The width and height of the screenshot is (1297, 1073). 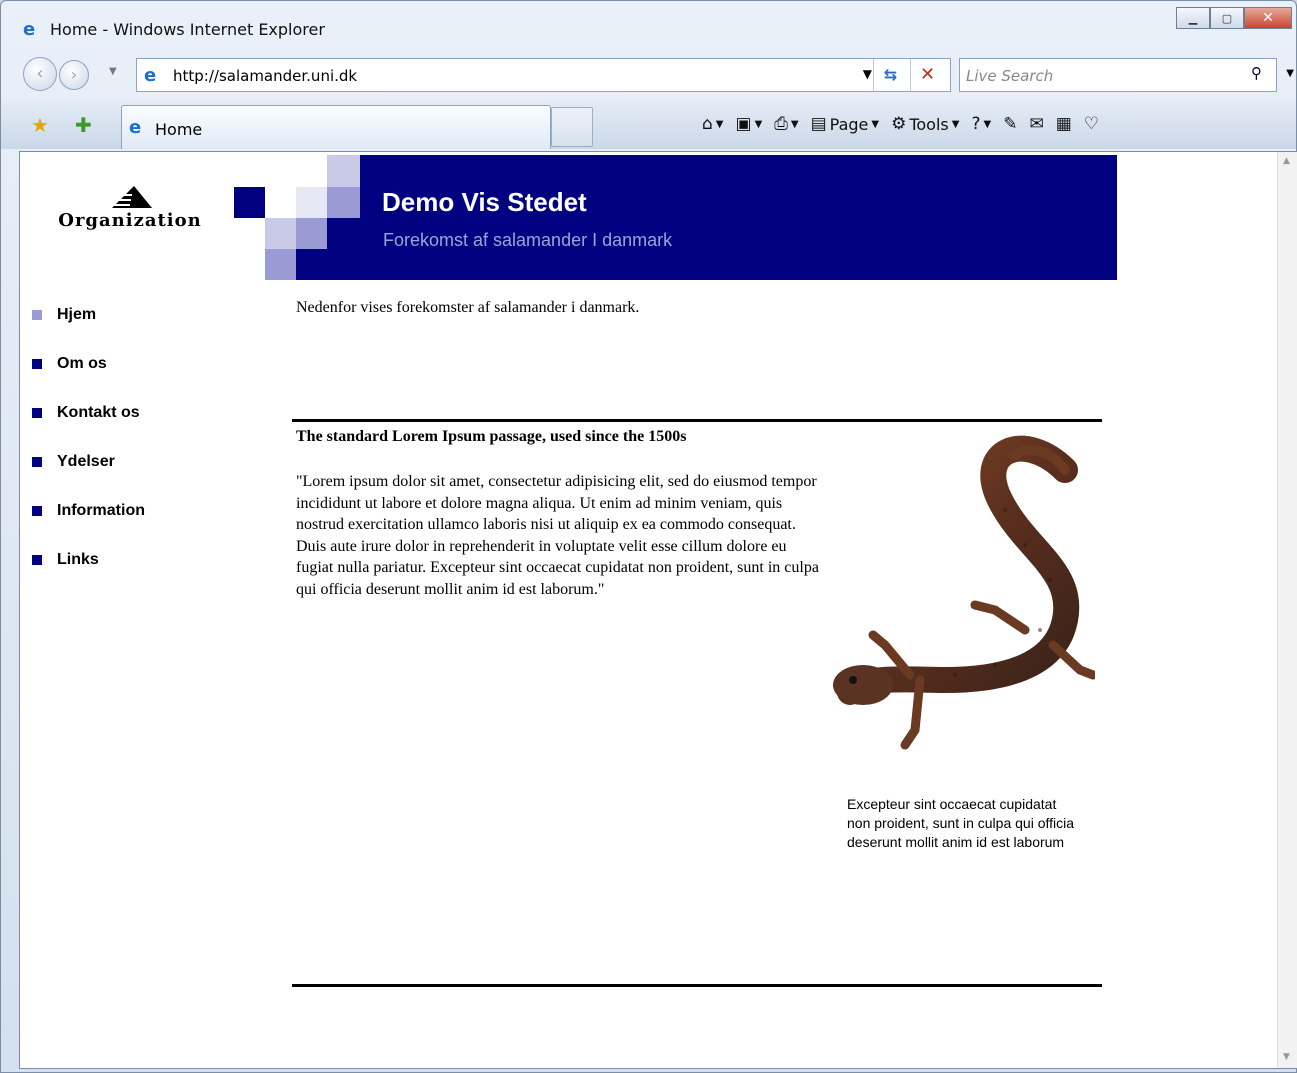 I want to click on nav-label: Information, so click(x=101, y=510).